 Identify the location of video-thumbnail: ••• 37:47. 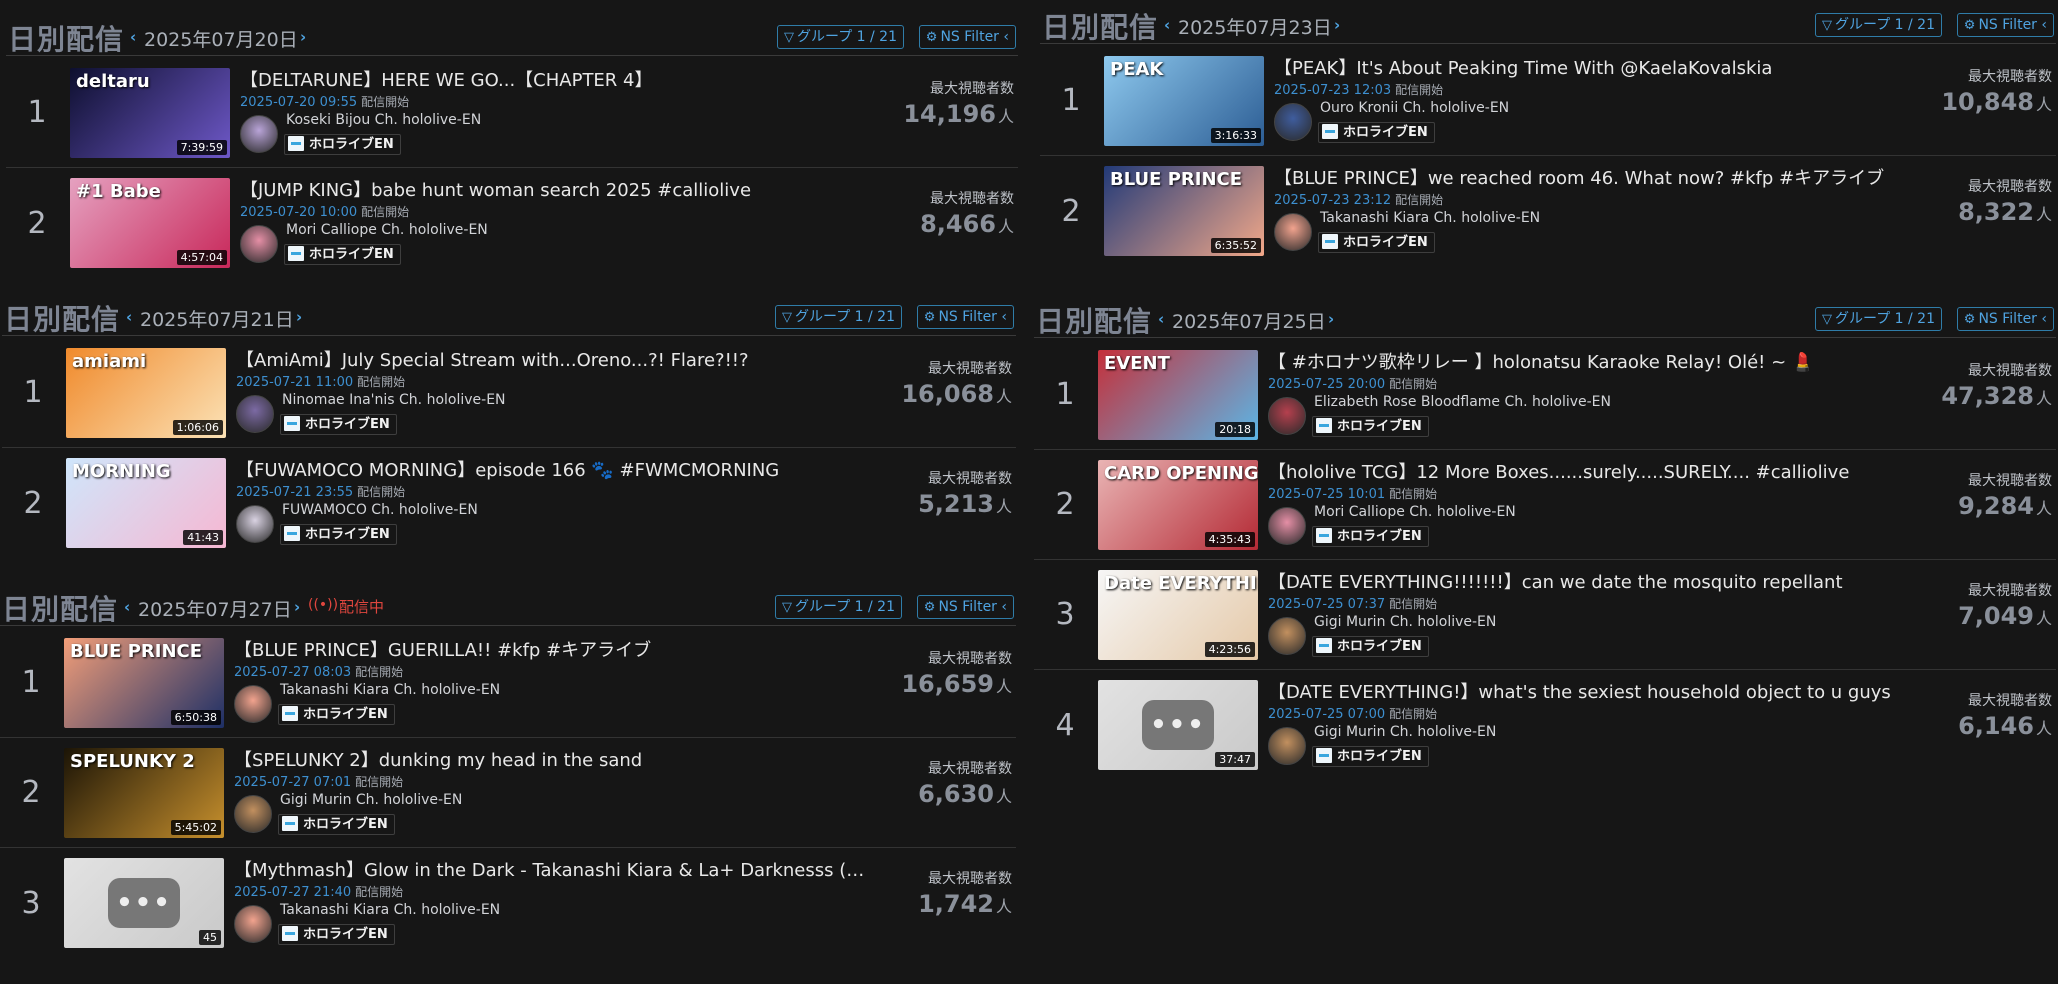
(1178, 725).